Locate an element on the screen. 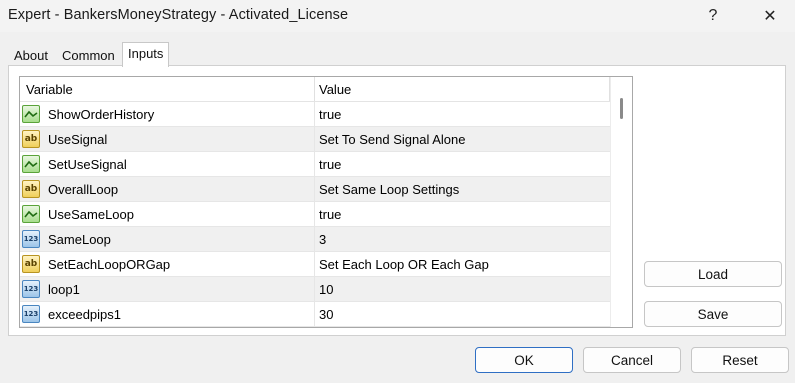 This screenshot has height=383, width=795. variable-name: OverallLoop is located at coordinates (83, 189).